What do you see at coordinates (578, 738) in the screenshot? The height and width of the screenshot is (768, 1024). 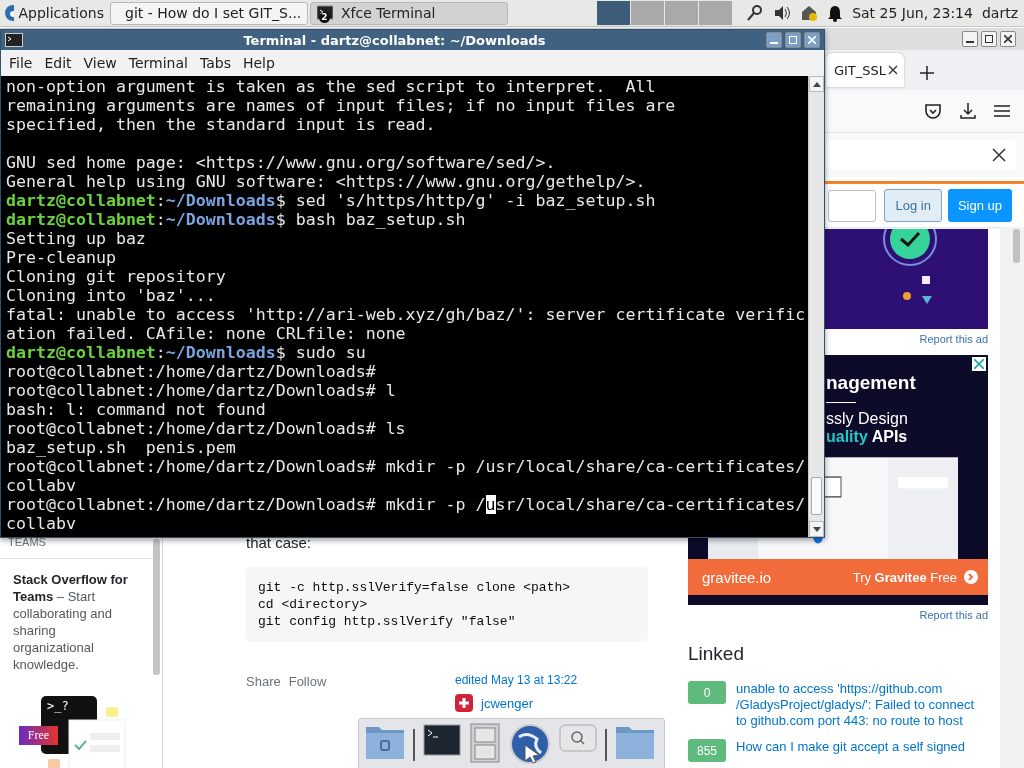 I see `search-icon` at bounding box center [578, 738].